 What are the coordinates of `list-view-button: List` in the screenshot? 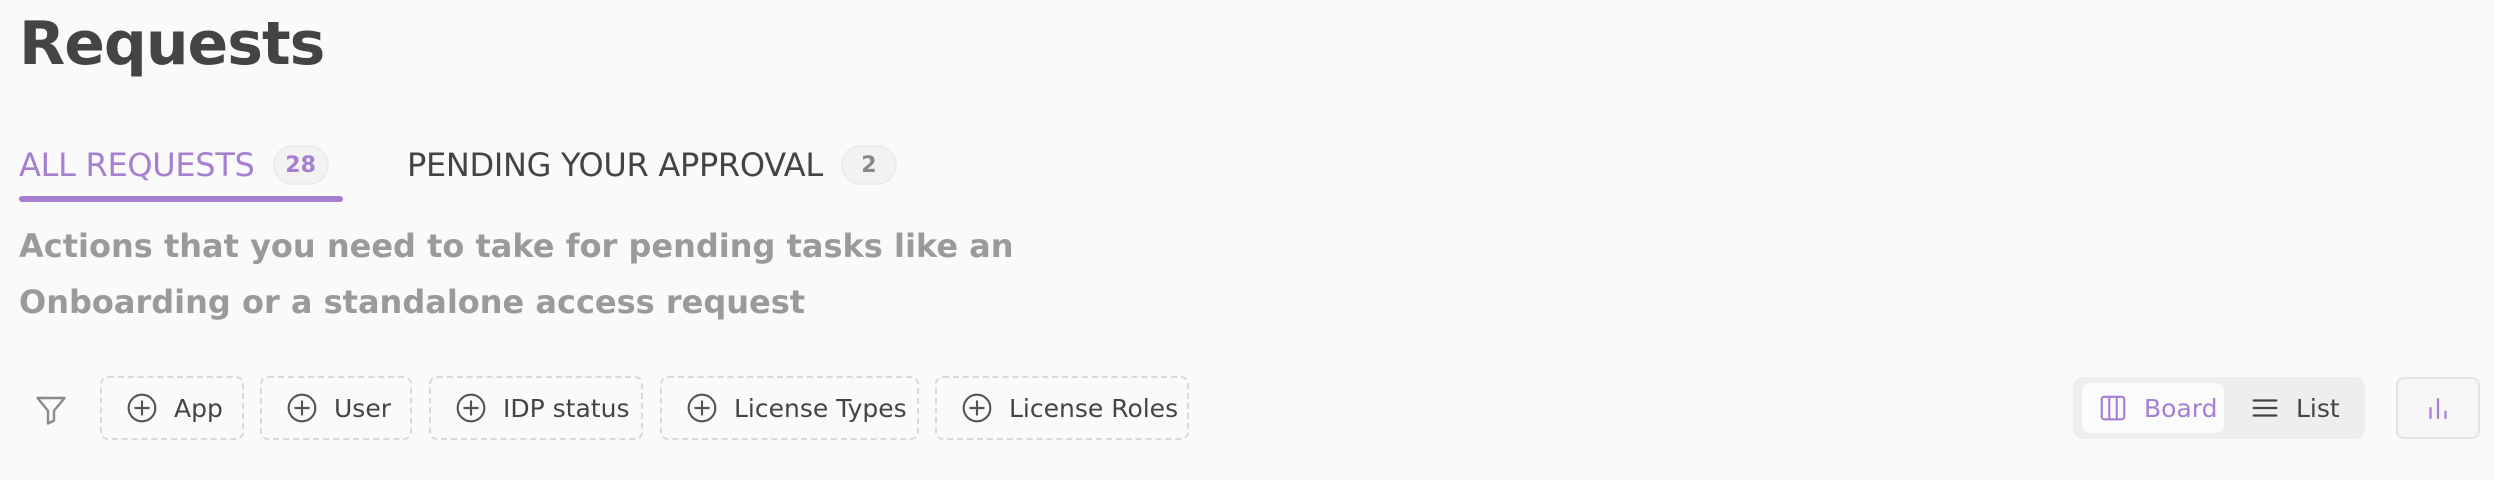 It's located at (2296, 408).